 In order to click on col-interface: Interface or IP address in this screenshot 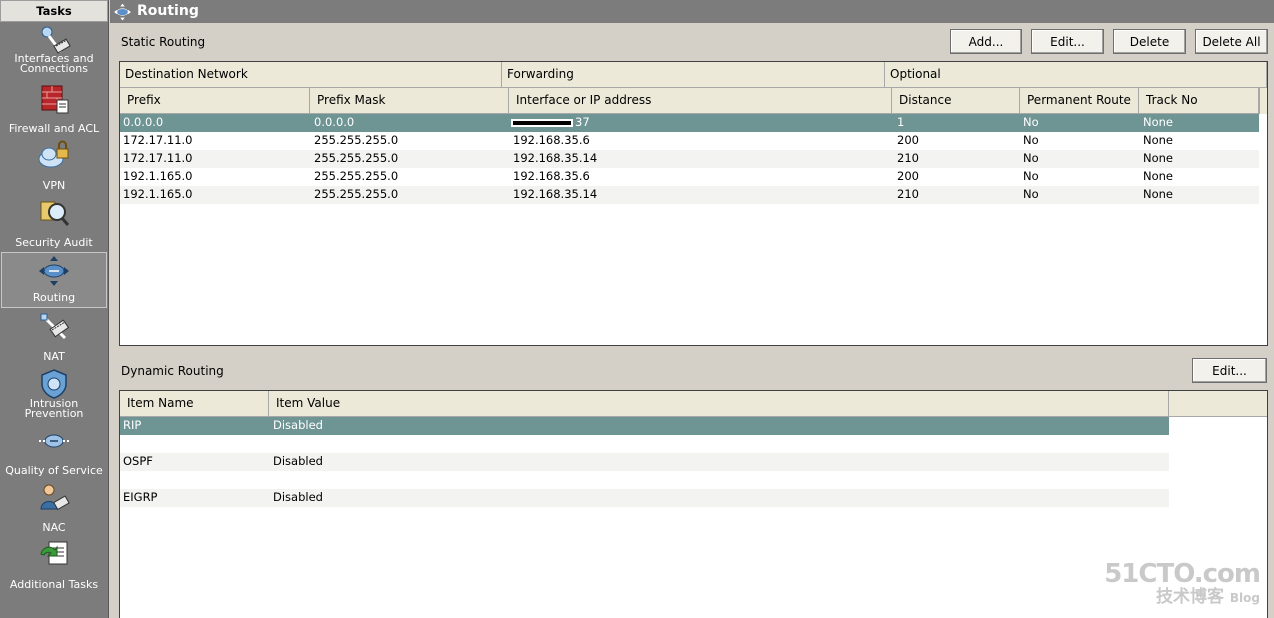, I will do `click(700, 101)`.